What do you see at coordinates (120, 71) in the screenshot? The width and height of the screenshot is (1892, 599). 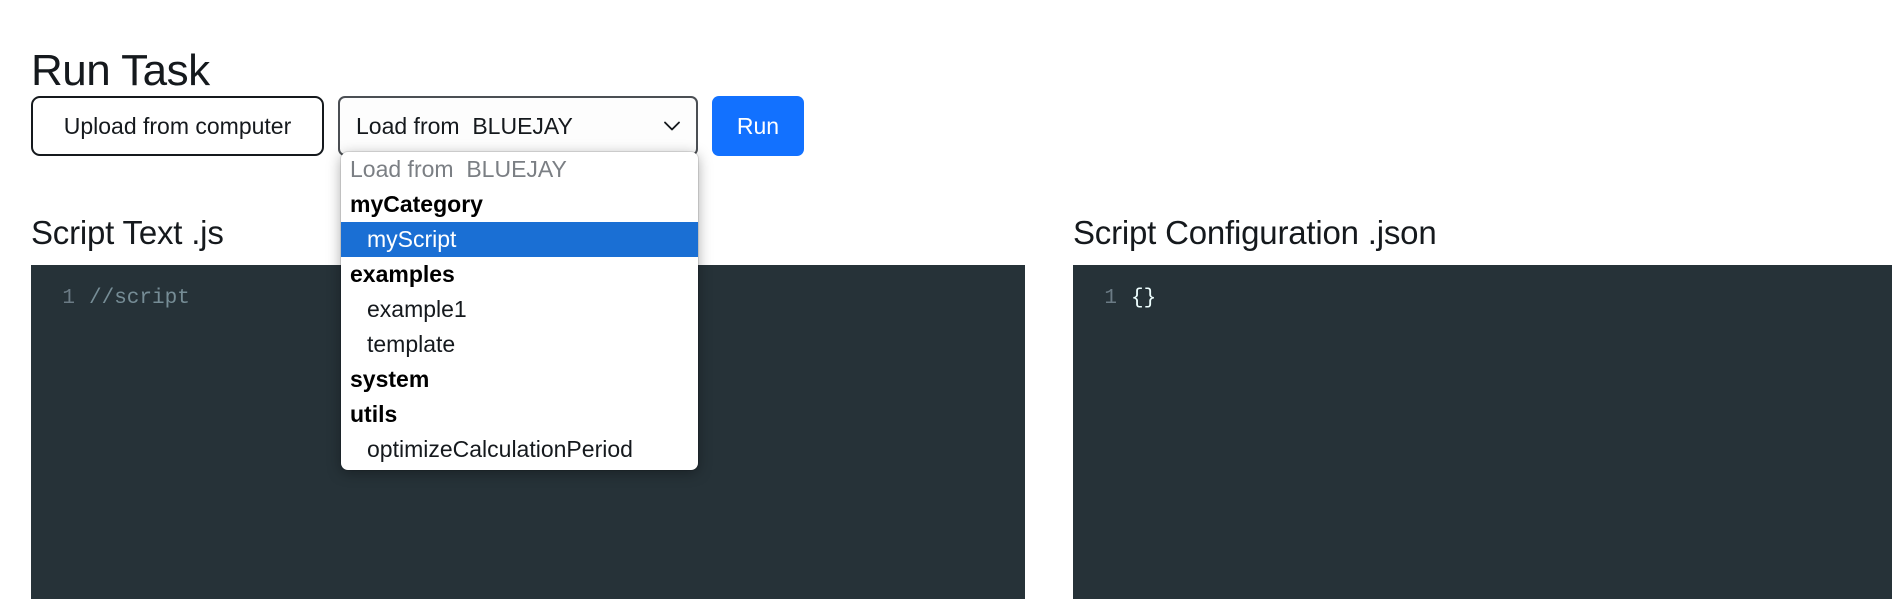 I see `page-title: Run Task` at bounding box center [120, 71].